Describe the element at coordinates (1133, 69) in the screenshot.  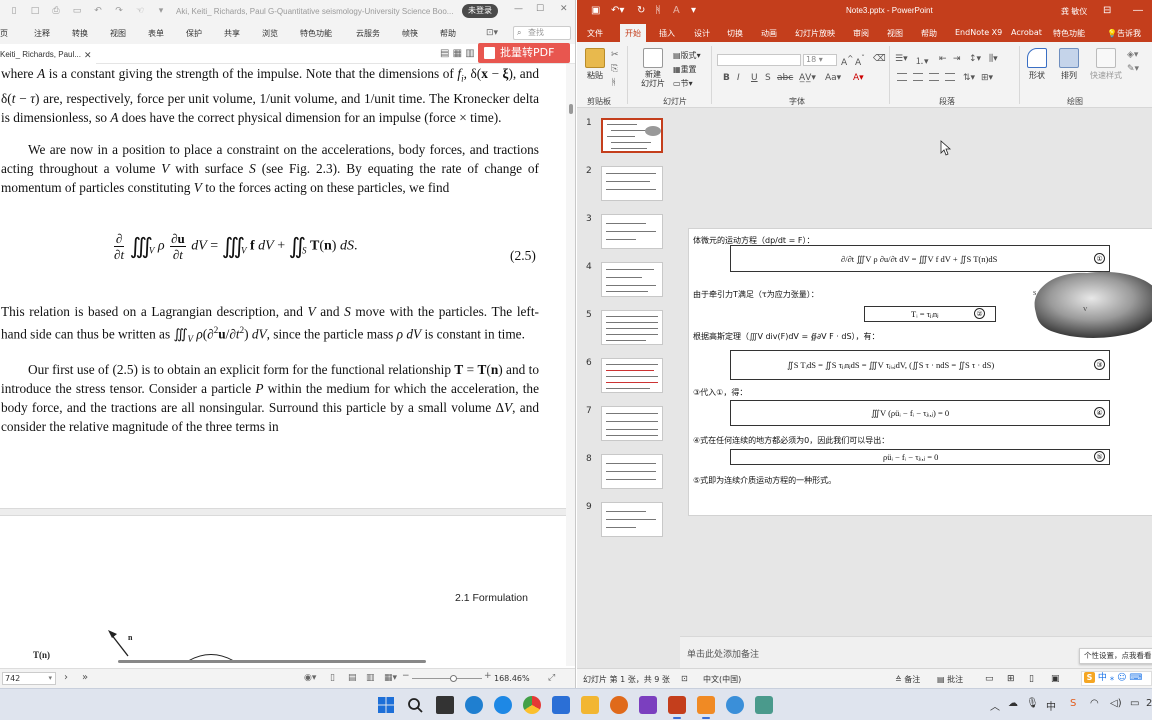
I see `shape-outline-icon: ✎▾` at that location.